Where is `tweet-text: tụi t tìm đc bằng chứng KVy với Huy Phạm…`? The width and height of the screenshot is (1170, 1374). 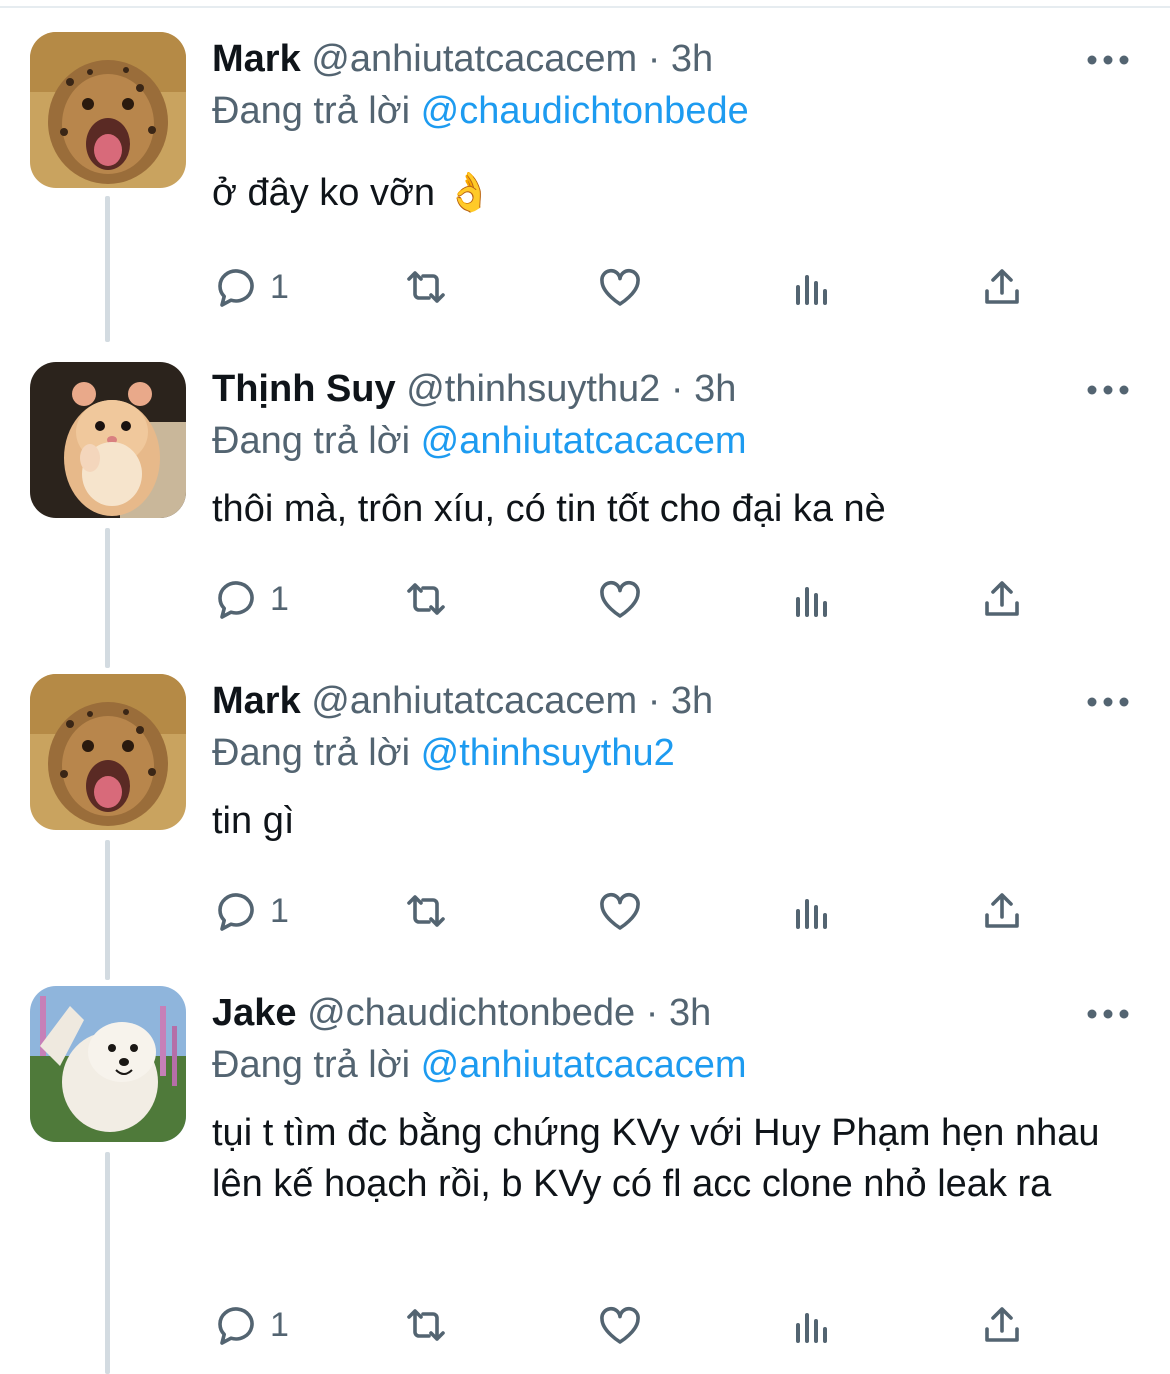 tweet-text: tụi t tìm đc bằng chứng KVy với Huy Phạm… is located at coordinates (656, 1158).